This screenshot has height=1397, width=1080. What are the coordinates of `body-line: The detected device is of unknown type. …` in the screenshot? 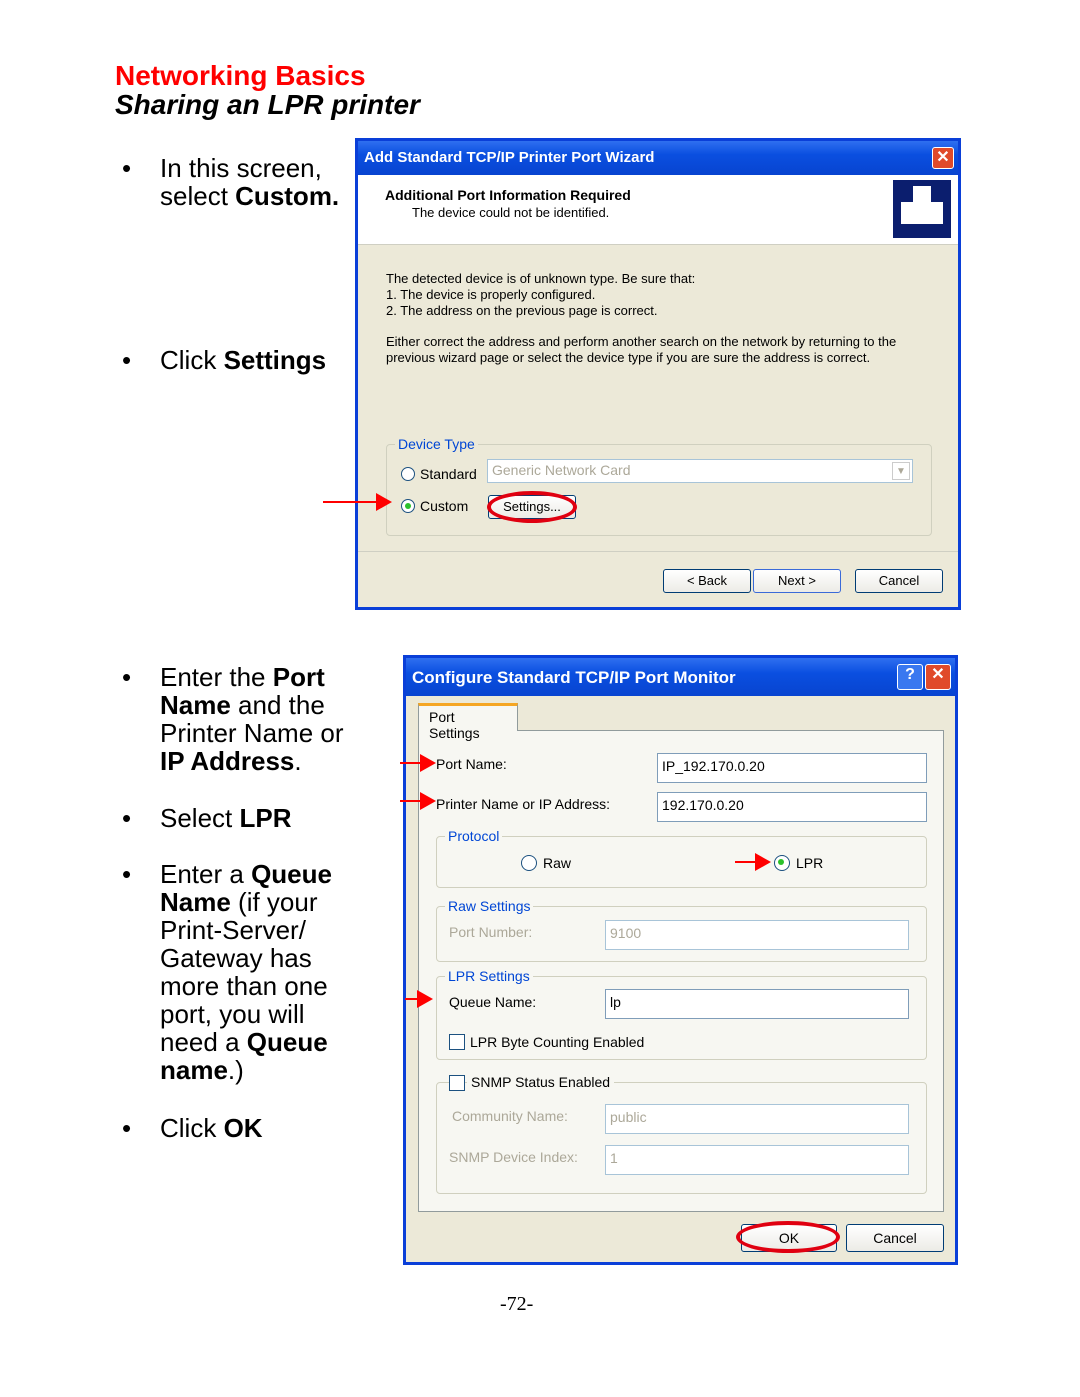 It's located at (541, 278).